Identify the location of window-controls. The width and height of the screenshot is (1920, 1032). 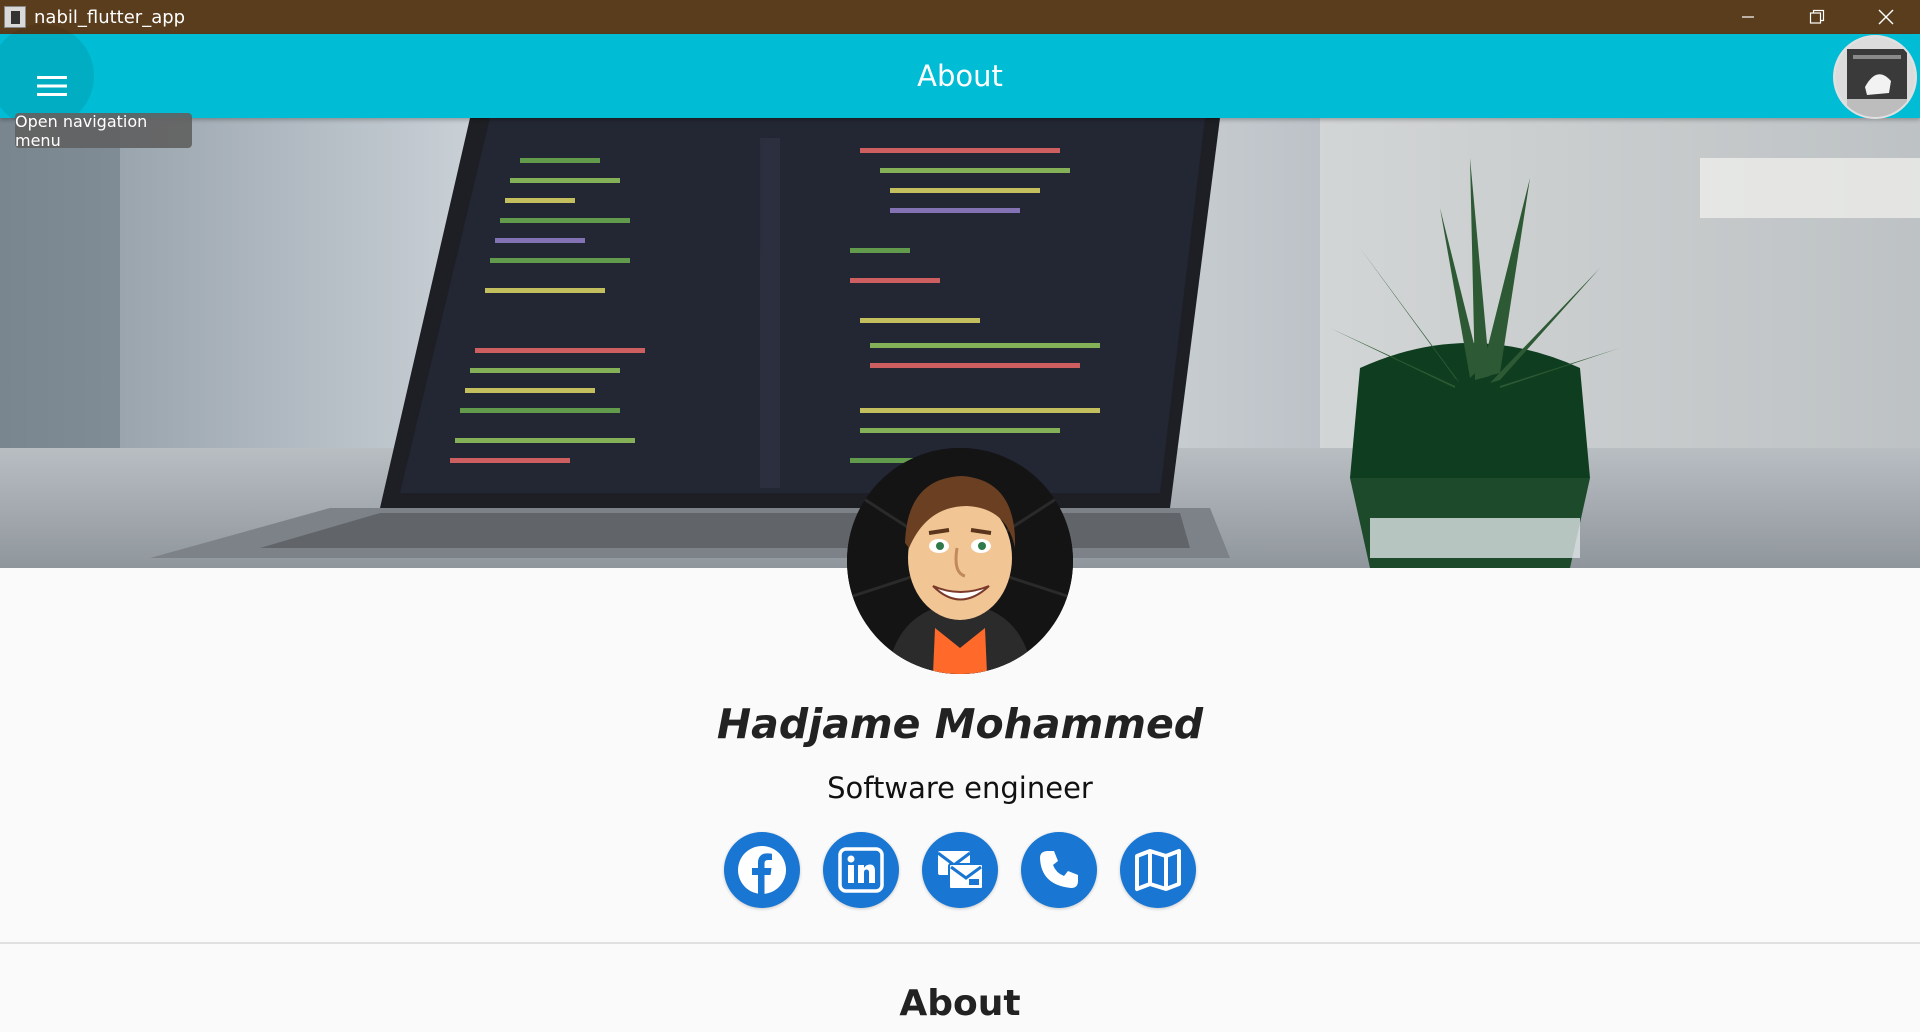
(1816, 17).